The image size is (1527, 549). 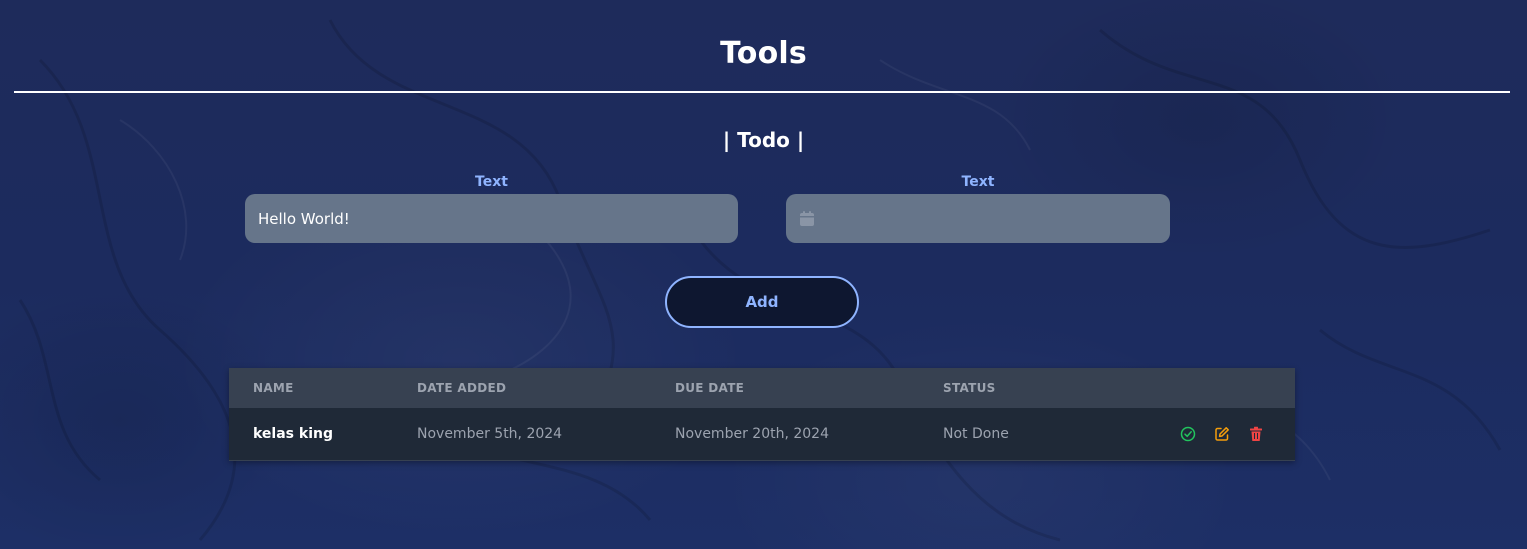 What do you see at coordinates (762, 388) in the screenshot?
I see `table-header: Name Date Added Due Date Status` at bounding box center [762, 388].